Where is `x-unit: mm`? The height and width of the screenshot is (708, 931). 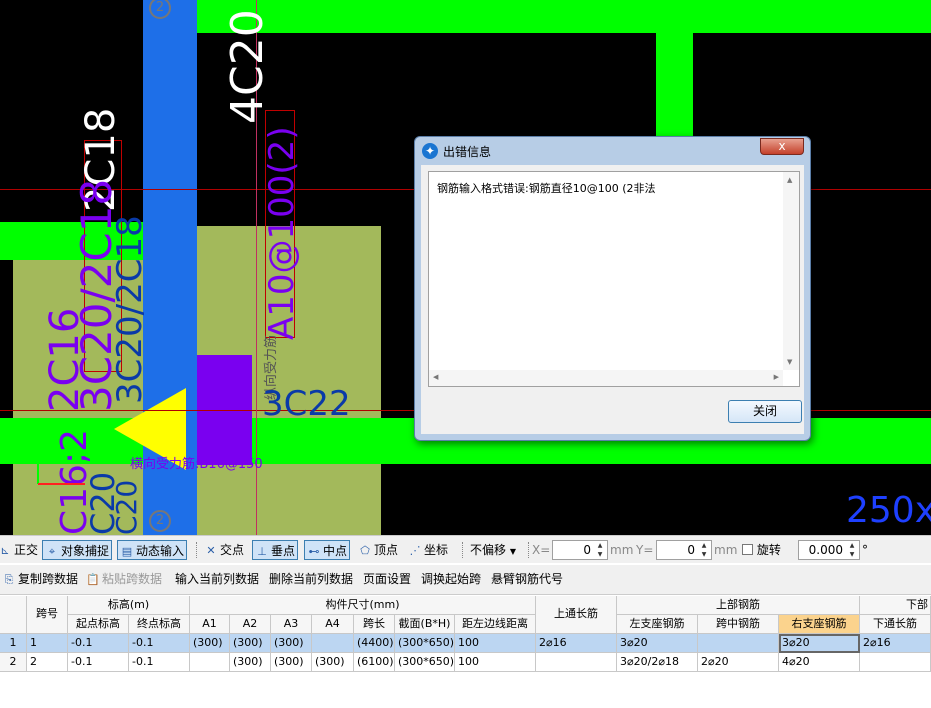
x-unit: mm is located at coordinates (622, 550).